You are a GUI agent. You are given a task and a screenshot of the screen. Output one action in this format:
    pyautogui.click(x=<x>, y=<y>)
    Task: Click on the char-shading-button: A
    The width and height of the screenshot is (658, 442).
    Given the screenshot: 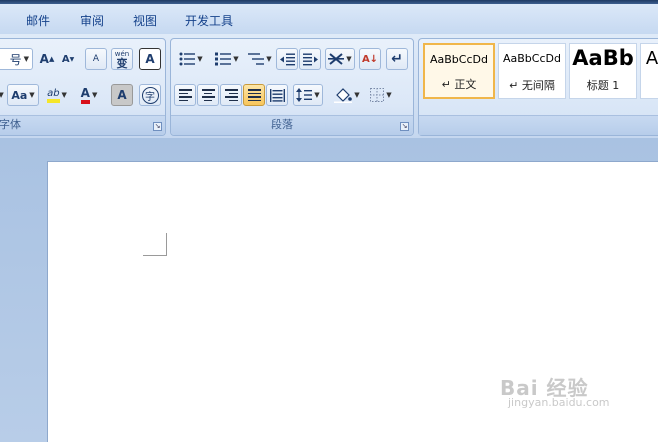 What is the action you would take?
    pyautogui.click(x=122, y=95)
    